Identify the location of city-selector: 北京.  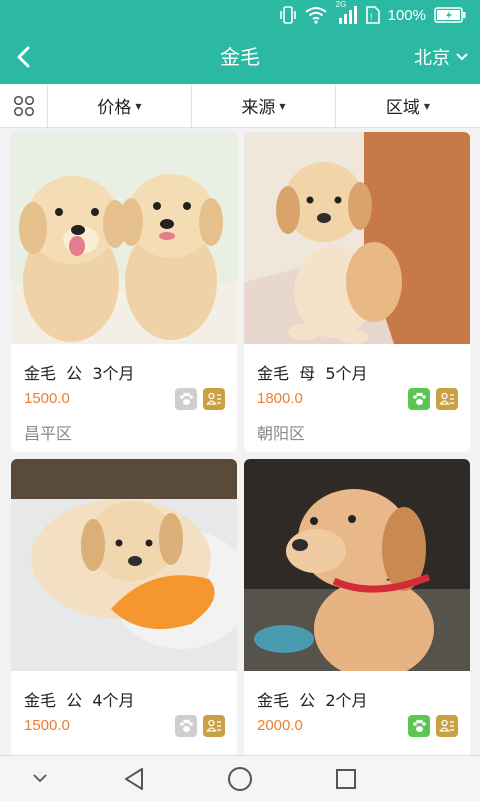
(441, 57).